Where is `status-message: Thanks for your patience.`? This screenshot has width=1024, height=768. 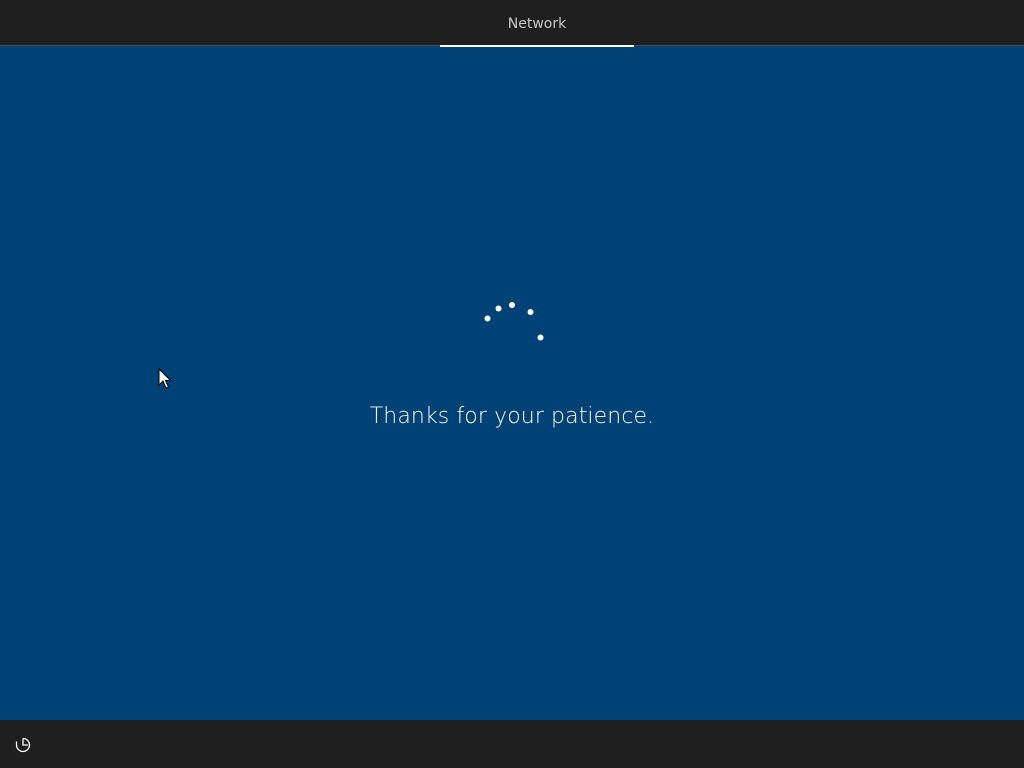 status-message: Thanks for your patience. is located at coordinates (512, 416).